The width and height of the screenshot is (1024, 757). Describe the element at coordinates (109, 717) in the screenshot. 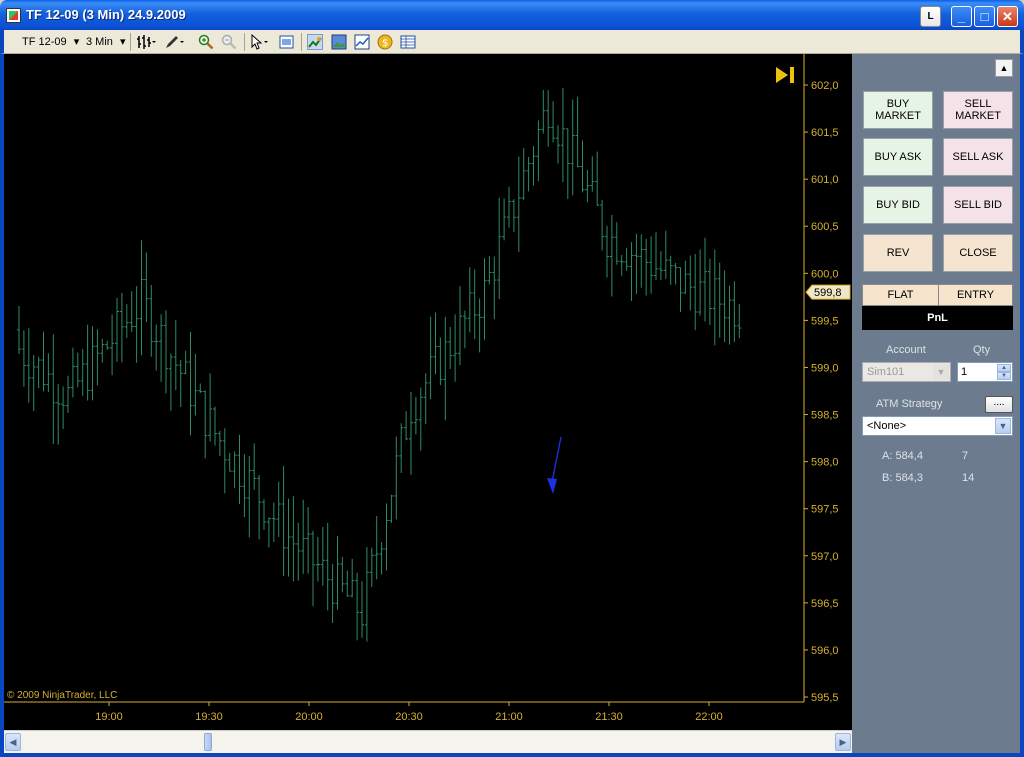

I see `x-tick-label: 19:00` at that location.